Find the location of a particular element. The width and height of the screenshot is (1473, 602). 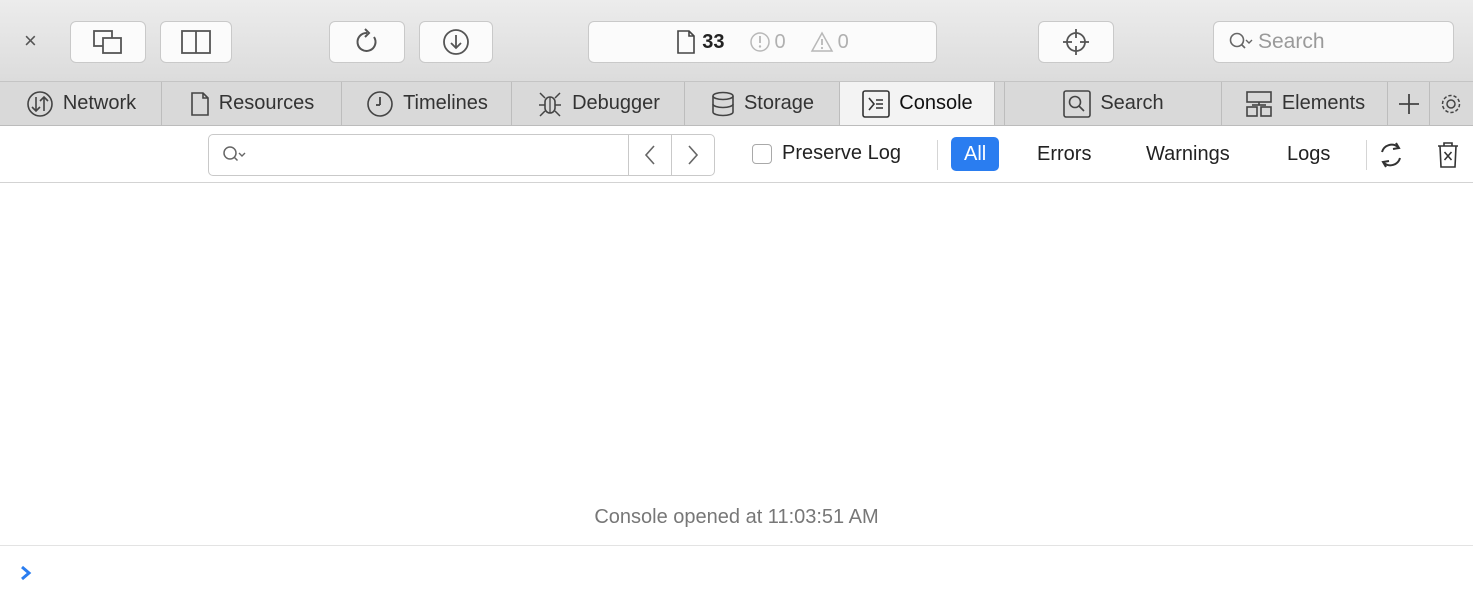

tab-console: Console is located at coordinates (917, 103).